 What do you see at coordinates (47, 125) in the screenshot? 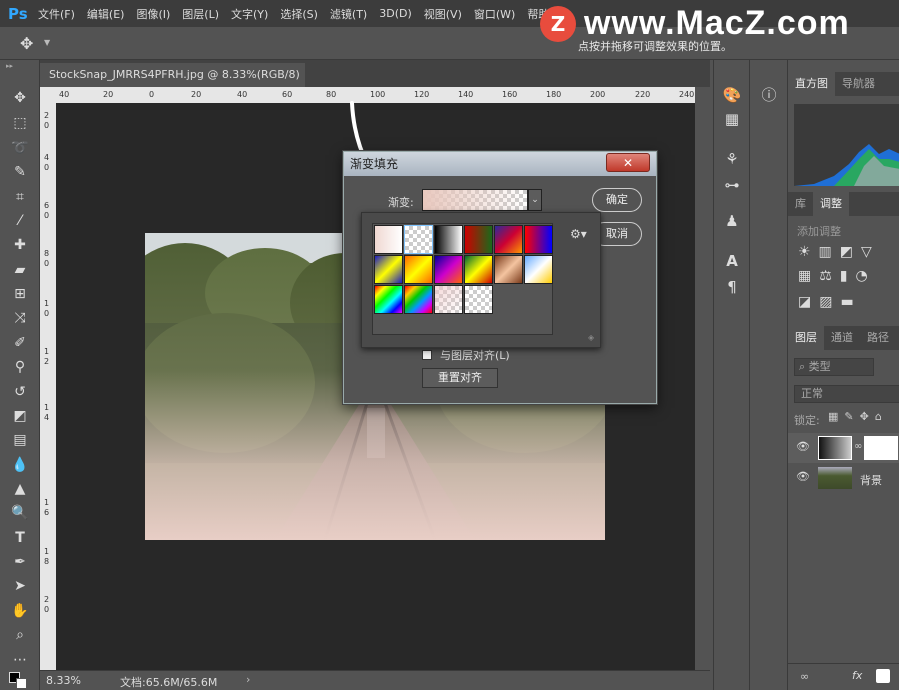
I see `ruler-label: 0` at bounding box center [47, 125].